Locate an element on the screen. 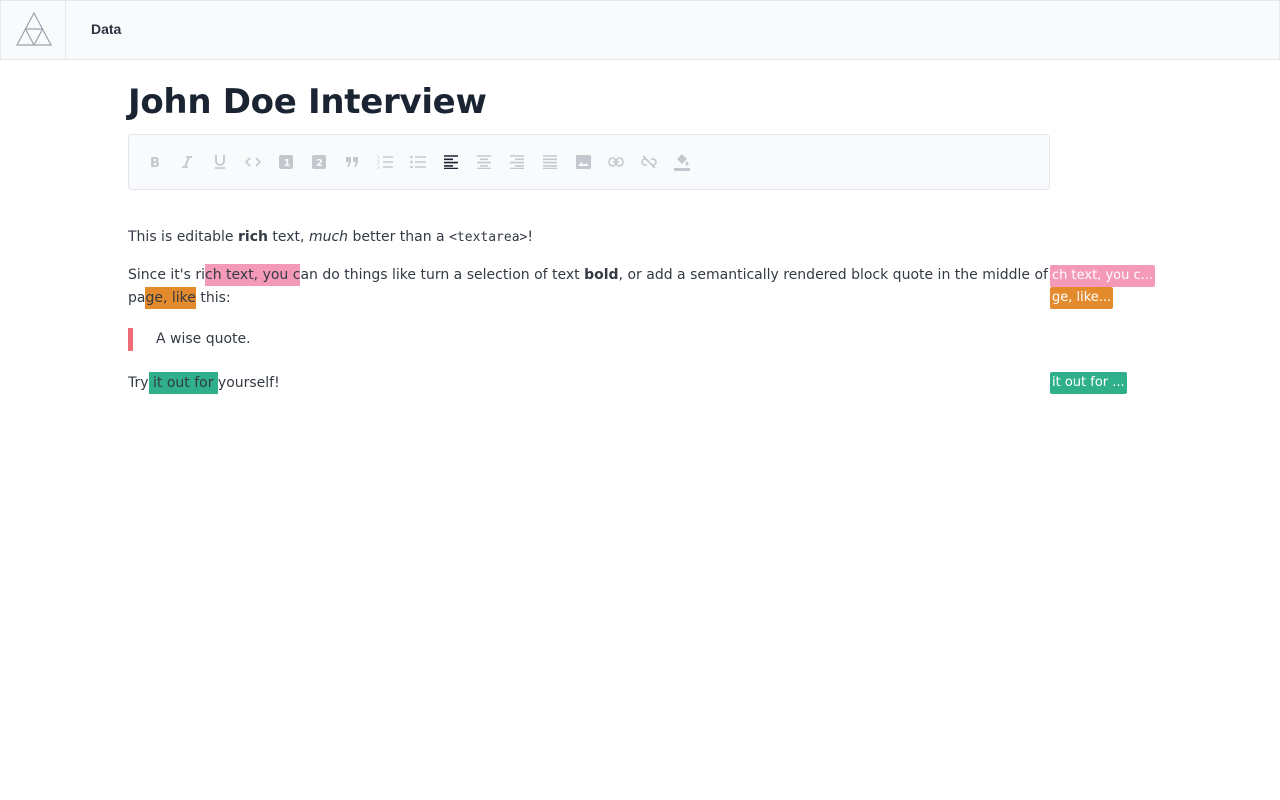  align-center-icon is located at coordinates (484, 162).